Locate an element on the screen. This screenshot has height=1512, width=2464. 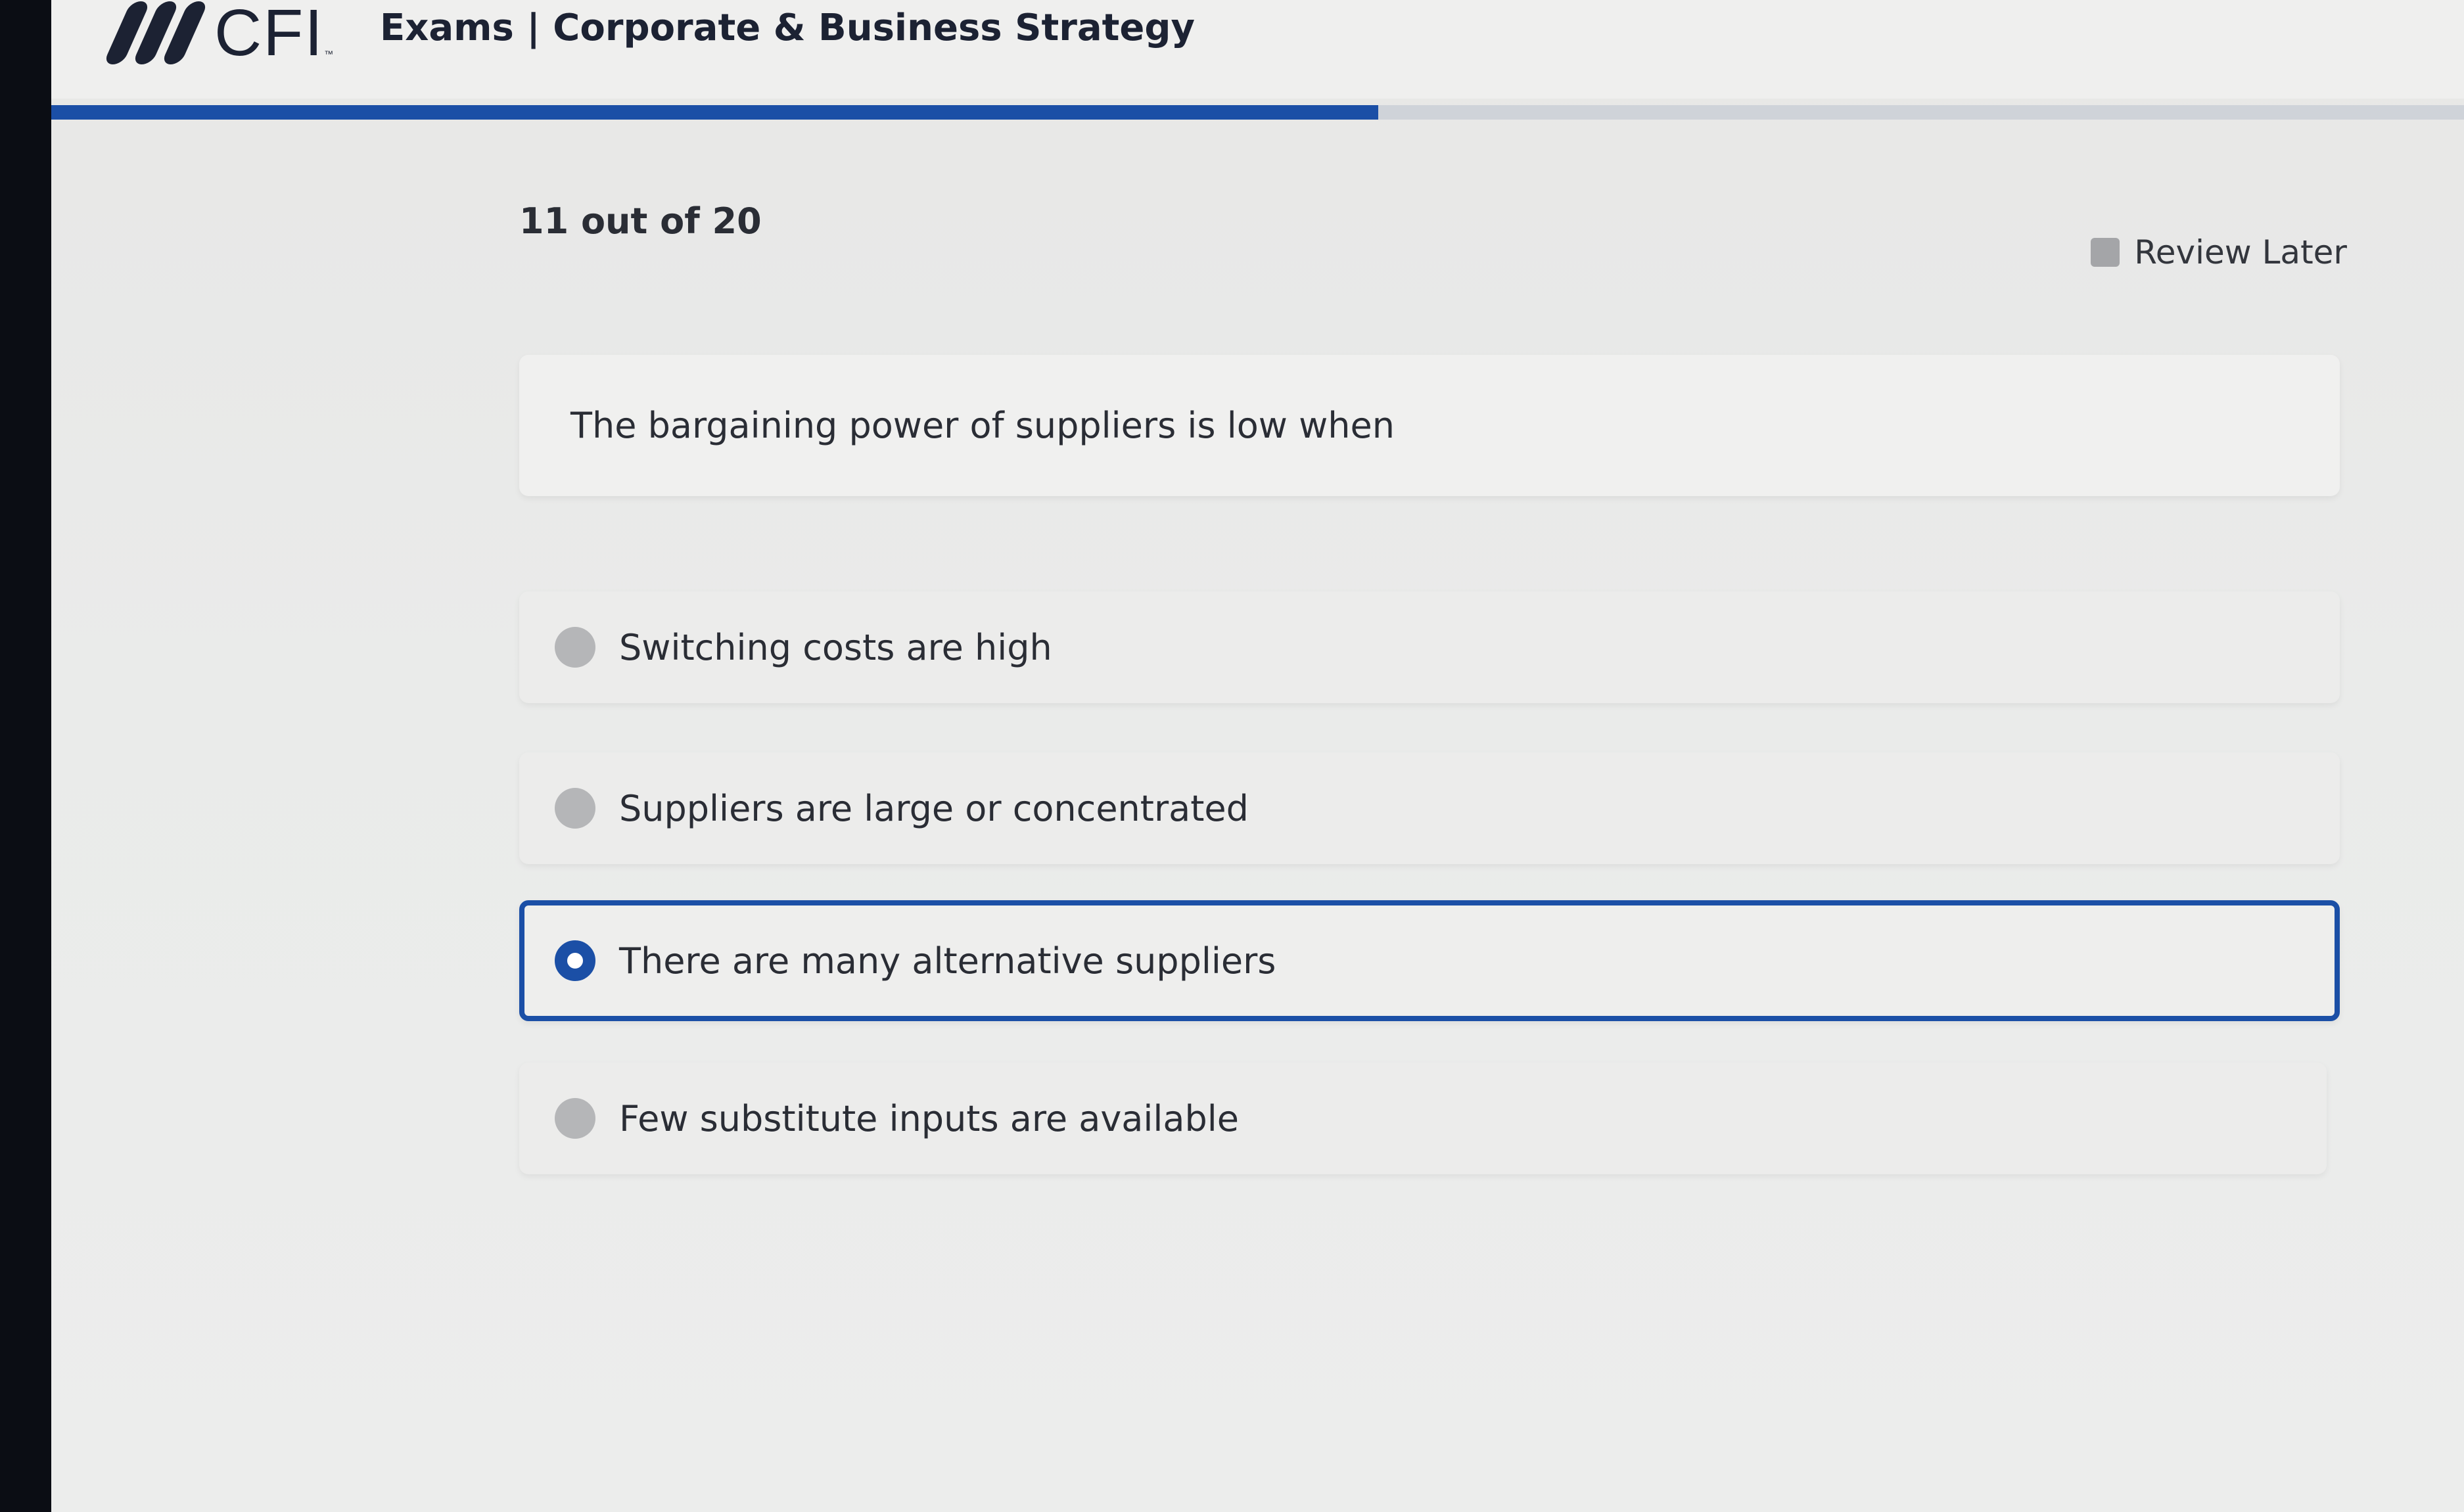
review-later-checkbox is located at coordinates (2105, 252).